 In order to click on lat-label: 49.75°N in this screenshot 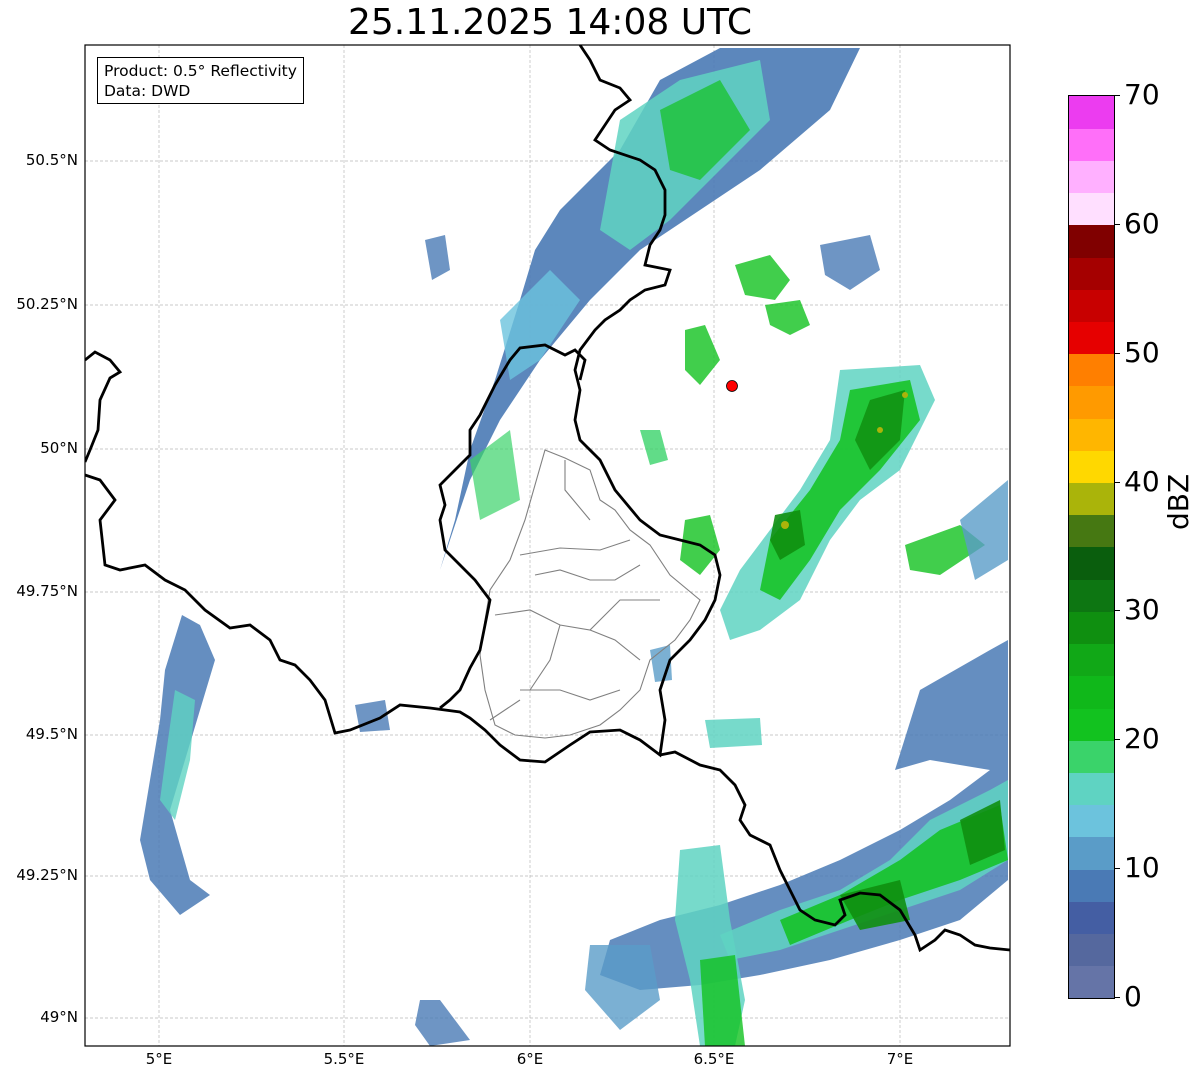, I will do `click(47, 591)`.